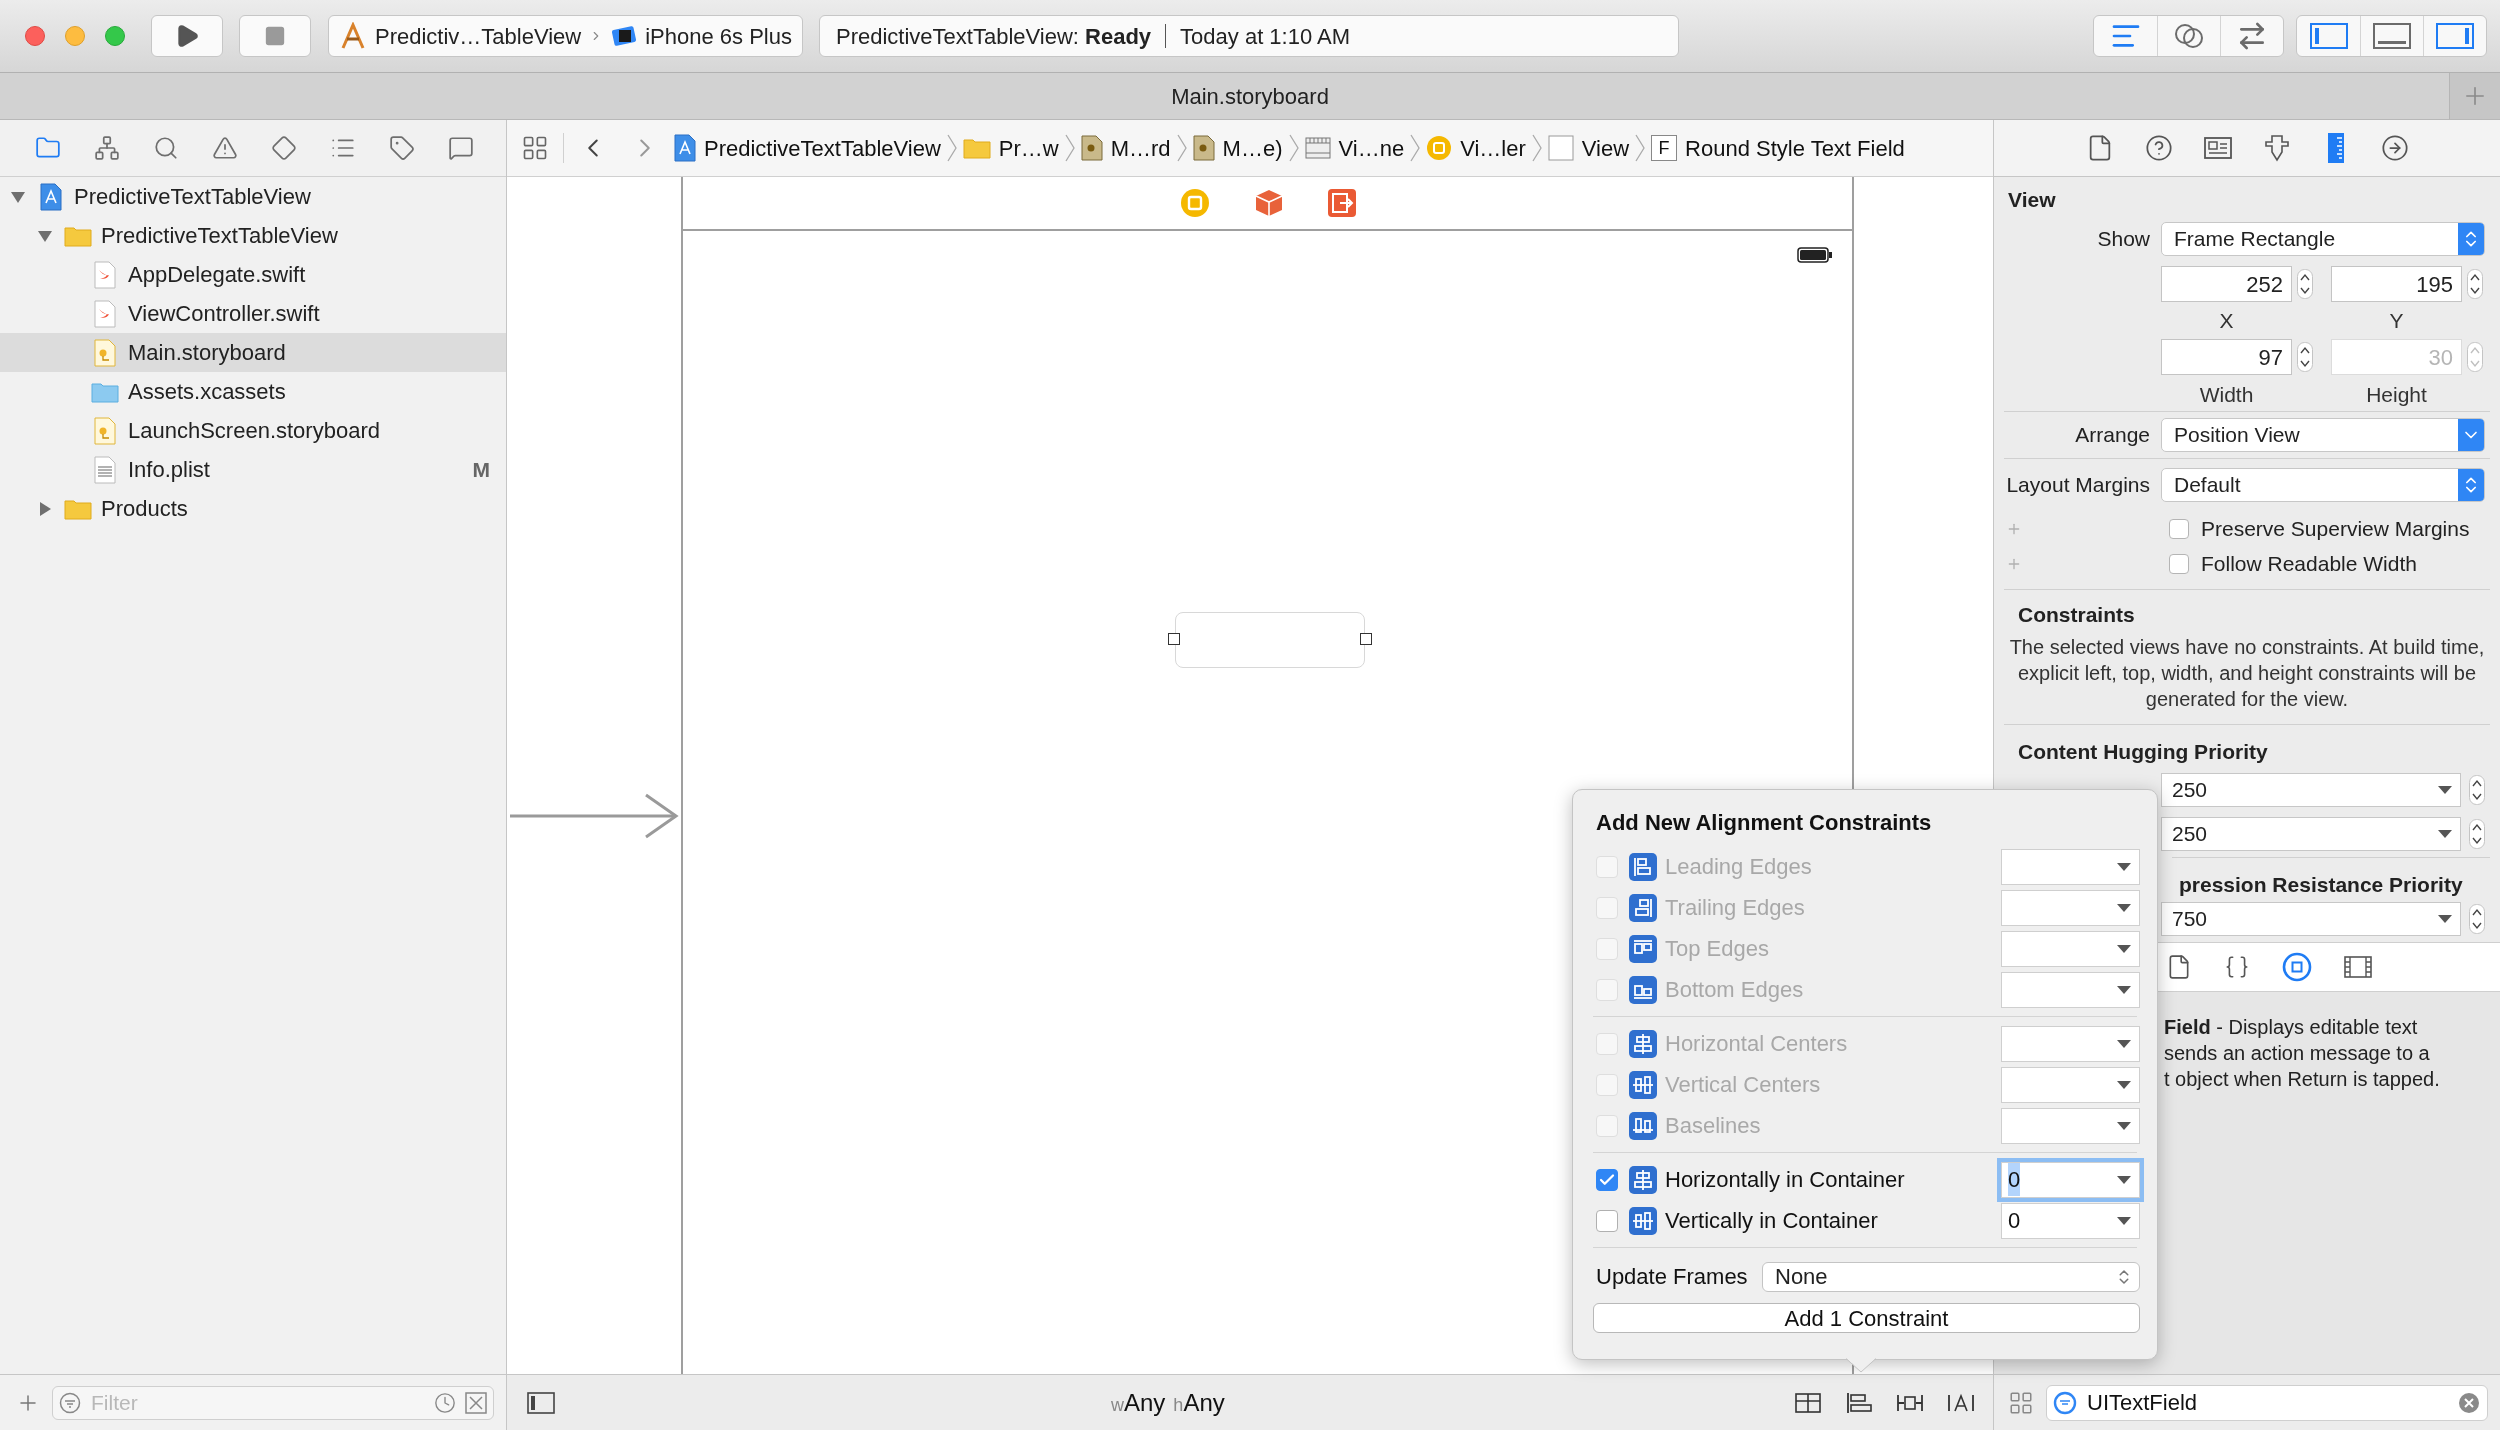 This screenshot has height=1430, width=2500. I want to click on storyboard-file-icon, so click(105, 352).